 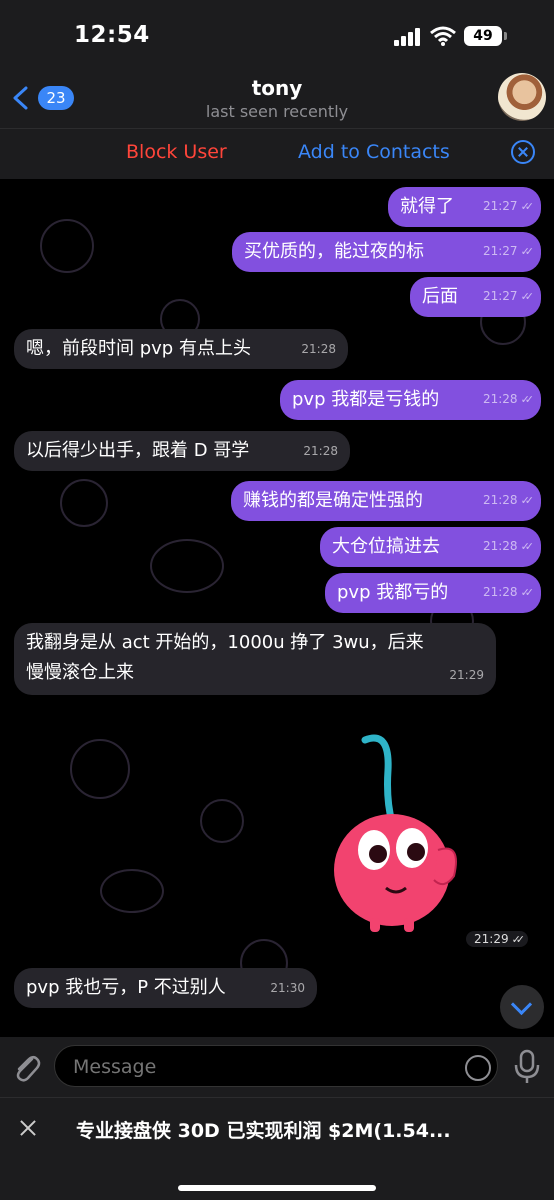 I want to click on scroll-down-button, so click(x=522, y=1007).